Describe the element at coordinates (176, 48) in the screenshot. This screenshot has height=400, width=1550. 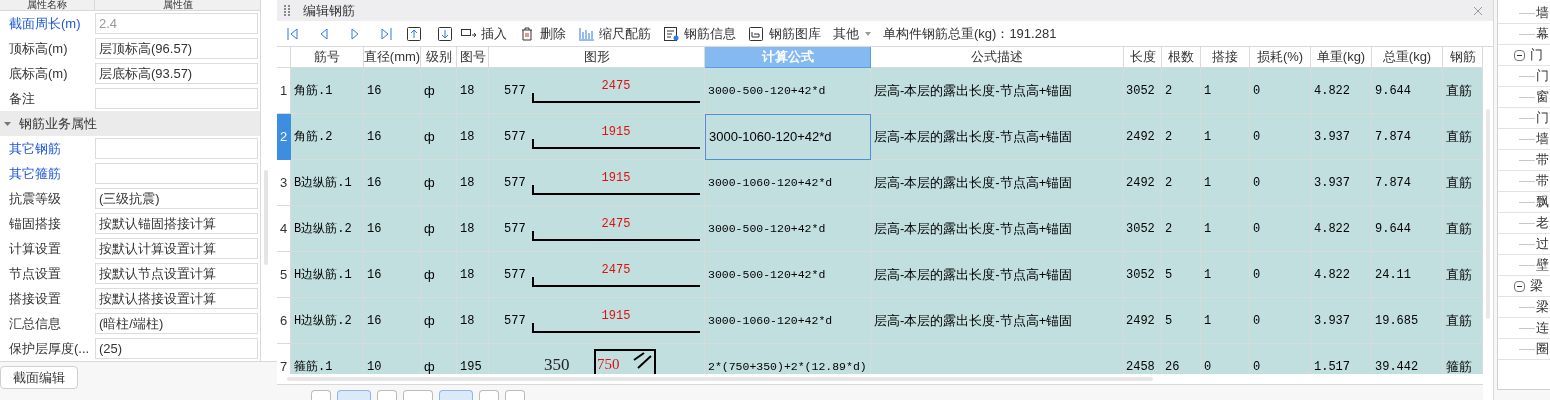
I see `property-field: 层顶标高(96.57)` at that location.